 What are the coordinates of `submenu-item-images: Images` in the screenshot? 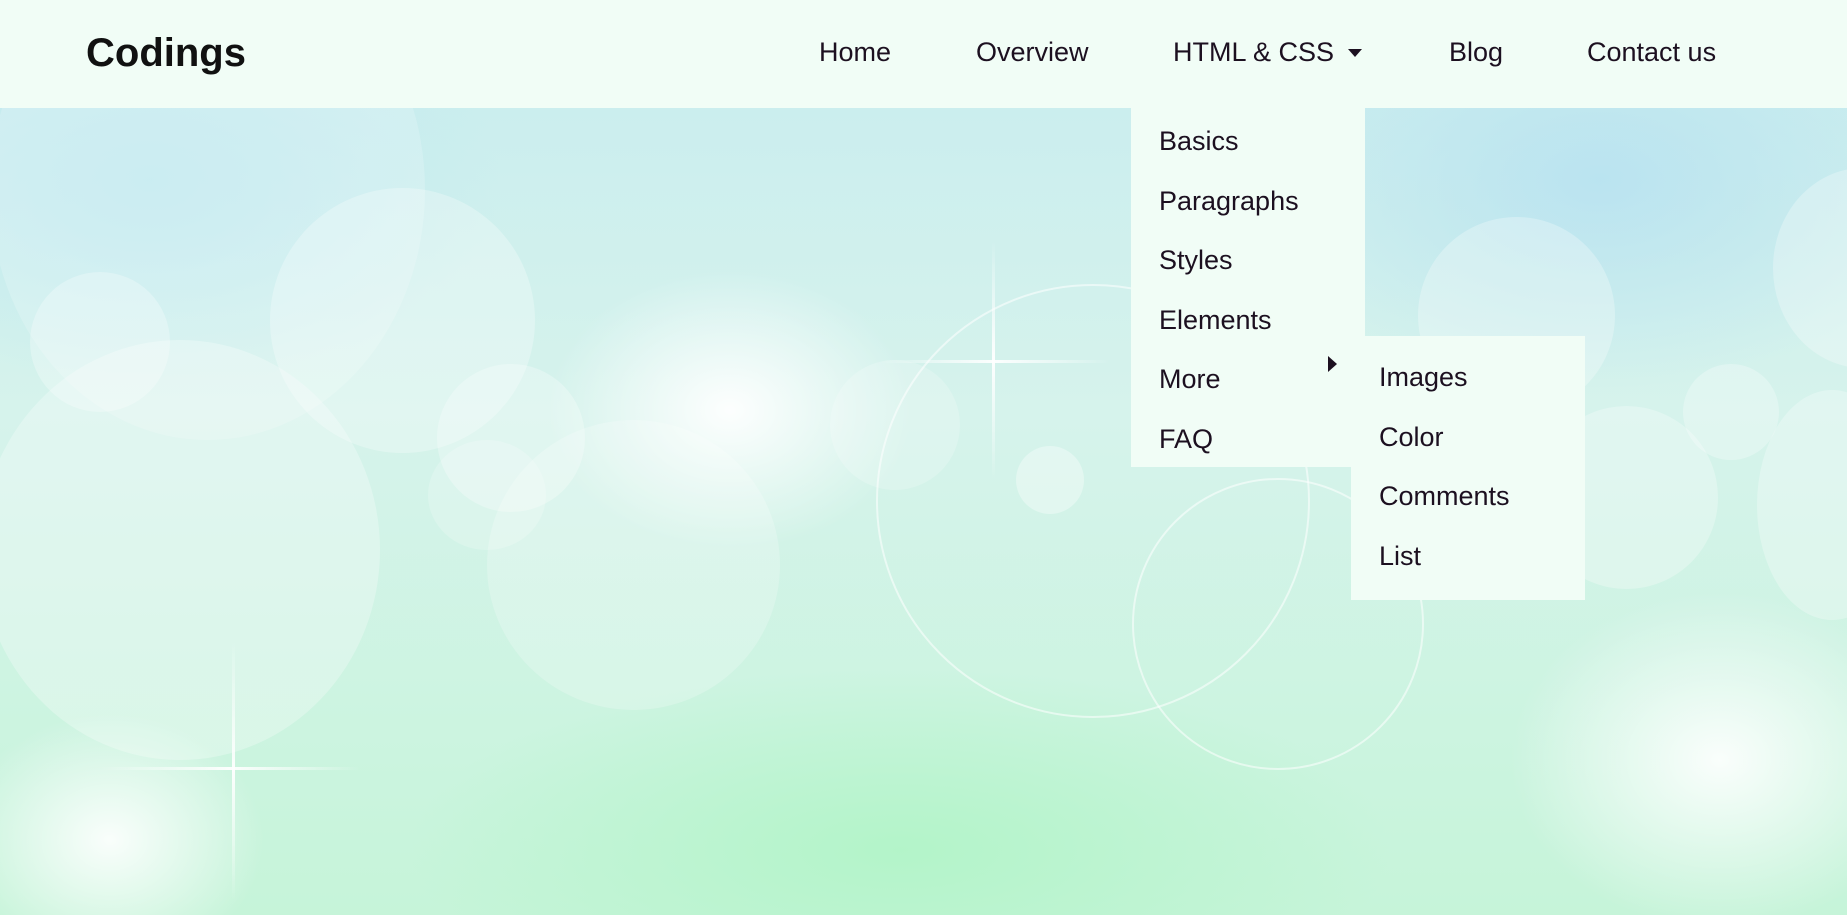 It's located at (1423, 377).